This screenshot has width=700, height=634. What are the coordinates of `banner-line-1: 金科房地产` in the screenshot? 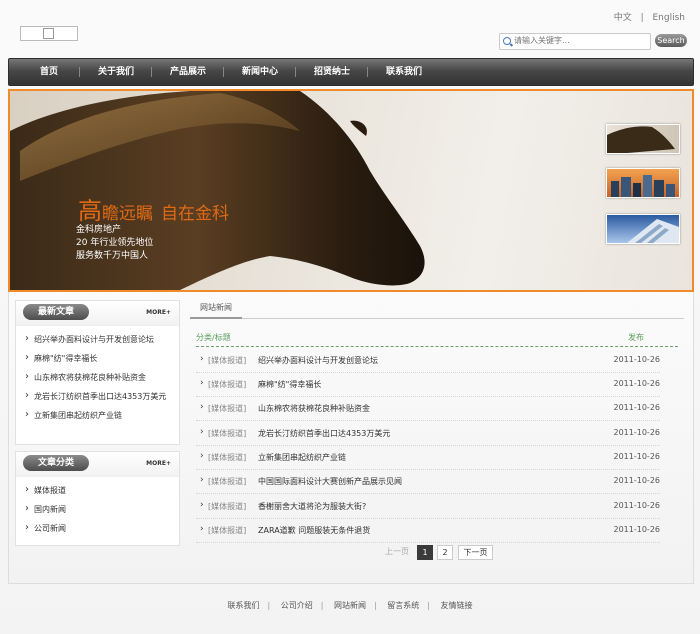 It's located at (99, 230).